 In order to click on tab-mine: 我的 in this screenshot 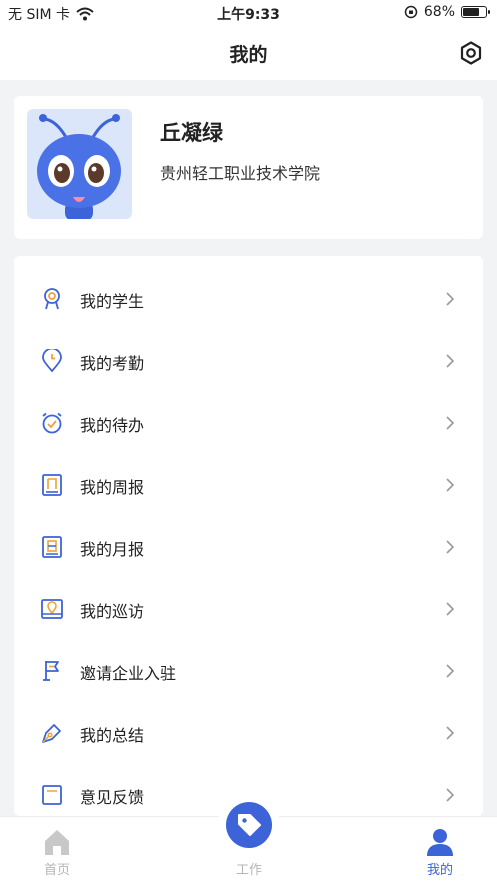, I will do `click(440, 850)`.